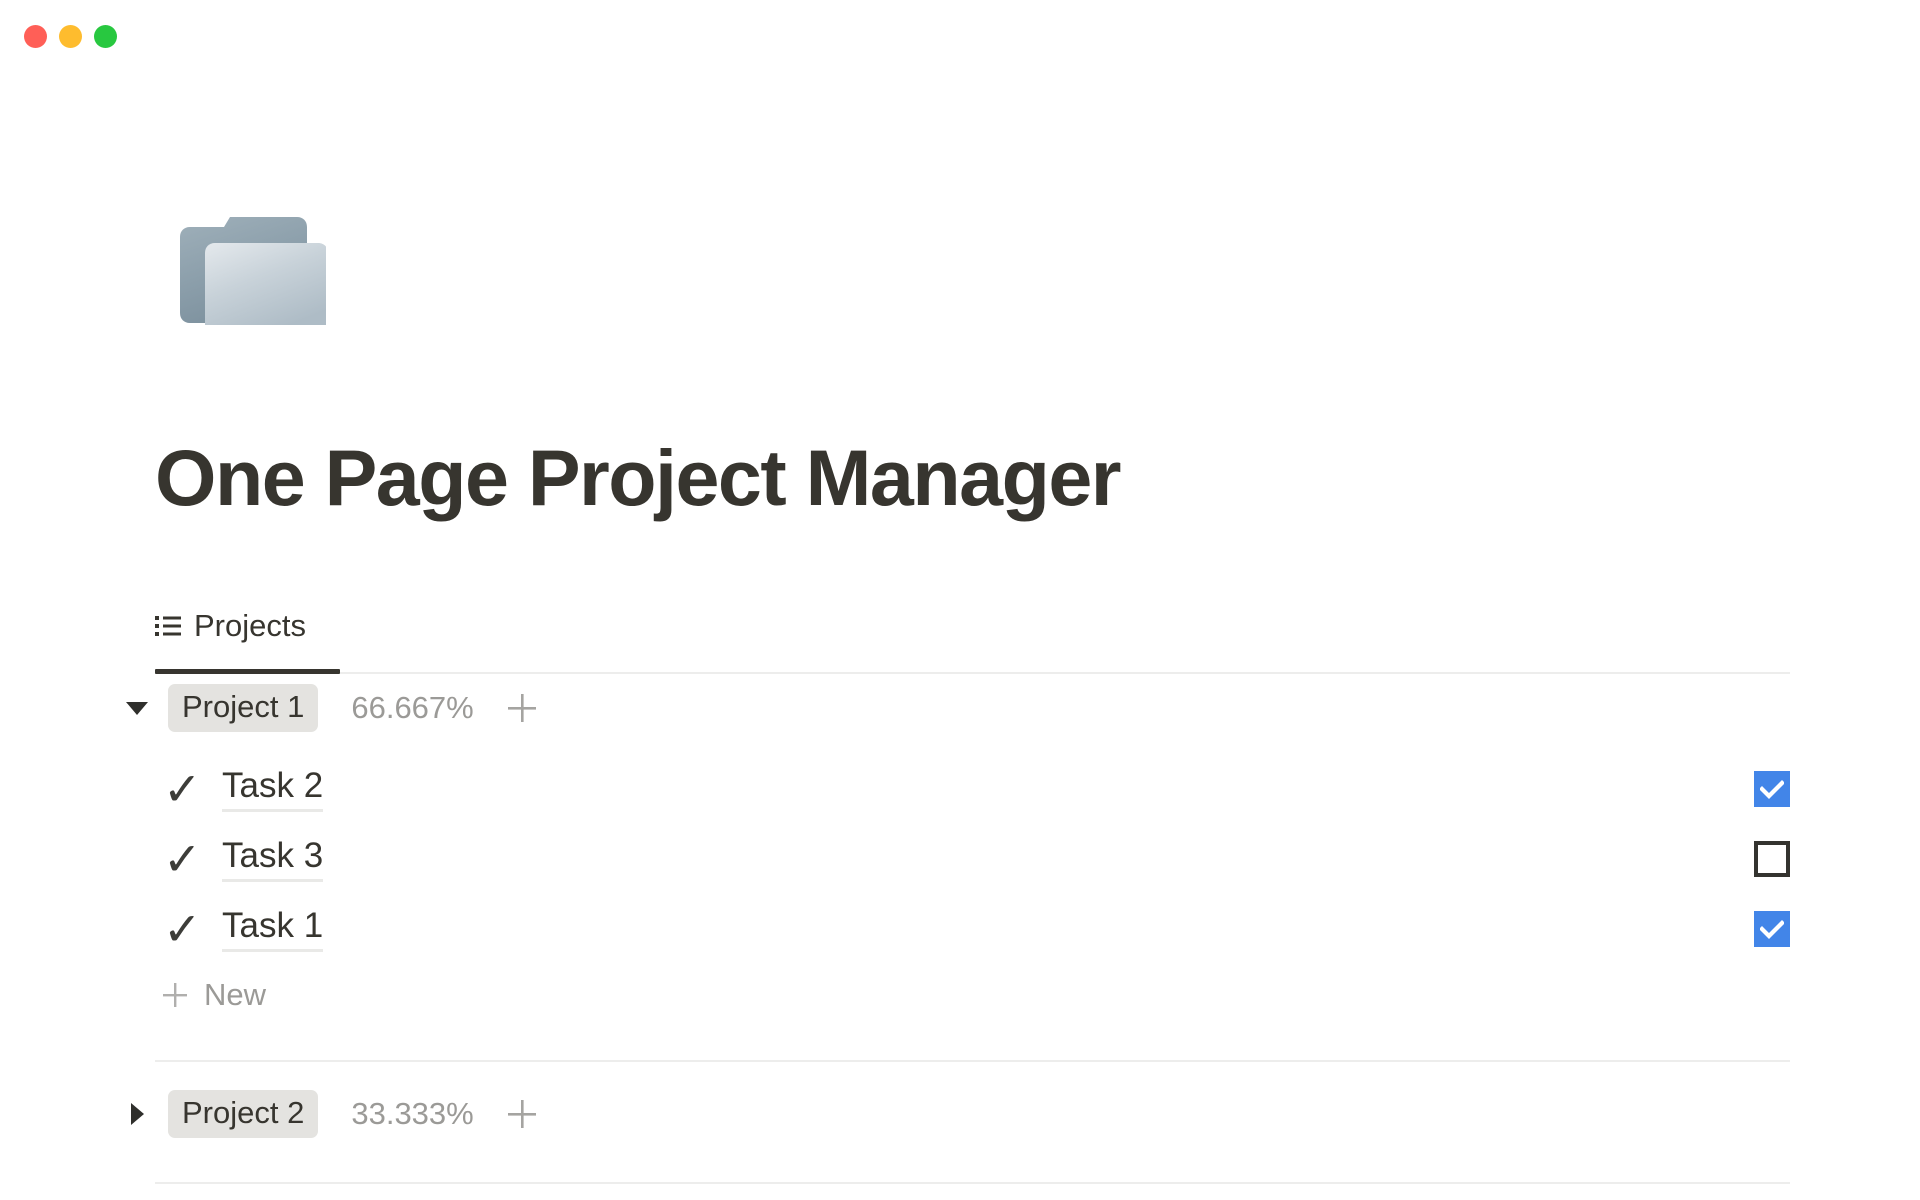 The width and height of the screenshot is (1920, 1200). What do you see at coordinates (412, 707) in the screenshot?
I see `project-group-progress: 66.667%` at bounding box center [412, 707].